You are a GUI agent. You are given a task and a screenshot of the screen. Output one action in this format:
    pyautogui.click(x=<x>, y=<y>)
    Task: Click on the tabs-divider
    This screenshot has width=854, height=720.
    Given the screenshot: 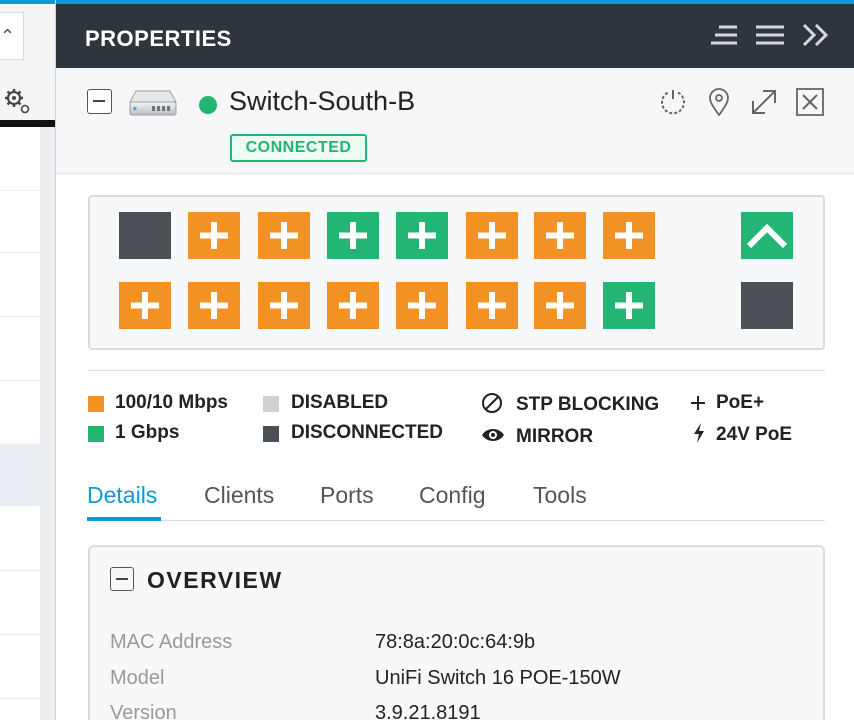 What is the action you would take?
    pyautogui.click(x=456, y=520)
    